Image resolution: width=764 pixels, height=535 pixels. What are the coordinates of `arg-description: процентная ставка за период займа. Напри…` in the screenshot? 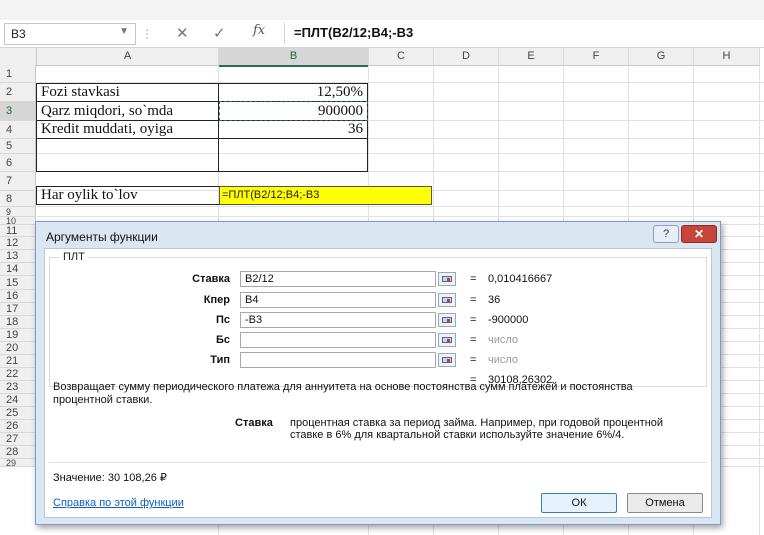 It's located at (477, 429).